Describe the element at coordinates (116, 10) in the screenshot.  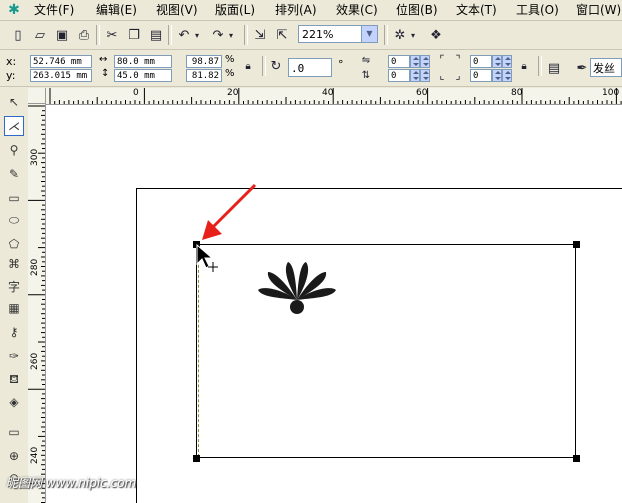
I see `menu-edit: 编辑(E)` at that location.